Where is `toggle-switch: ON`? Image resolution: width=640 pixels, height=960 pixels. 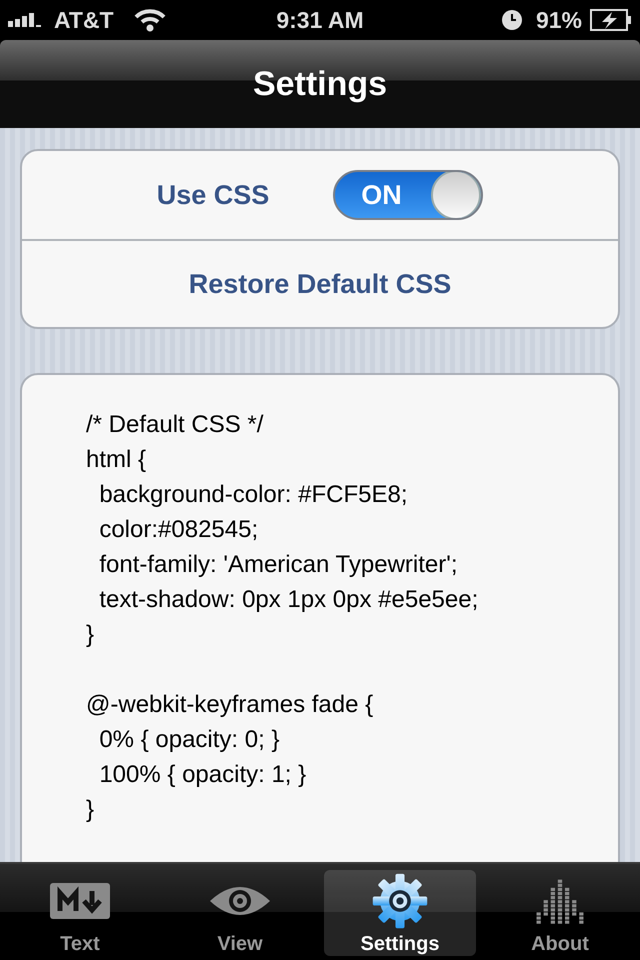
toggle-switch: ON is located at coordinates (408, 195).